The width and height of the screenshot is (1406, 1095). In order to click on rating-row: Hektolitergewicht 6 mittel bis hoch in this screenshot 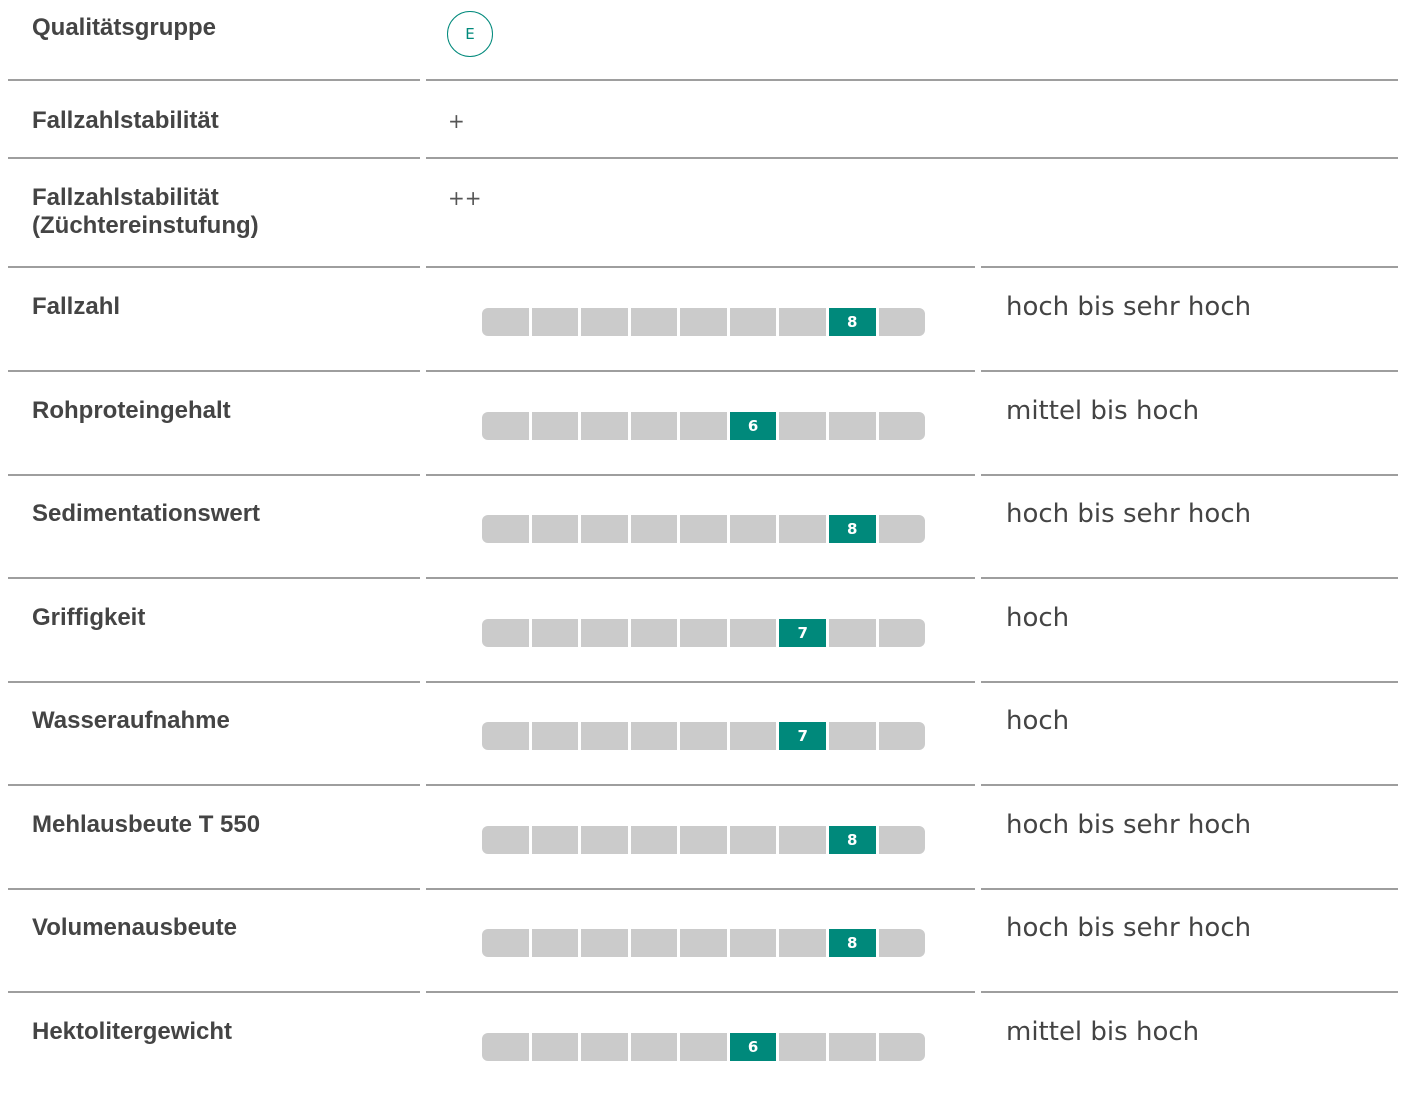, I will do `click(703, 1044)`.